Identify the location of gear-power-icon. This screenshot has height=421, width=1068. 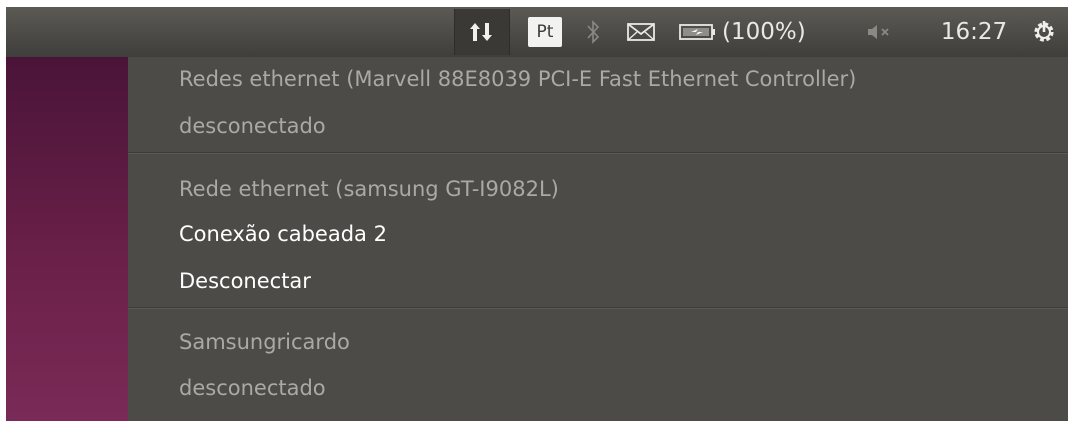
(1044, 31).